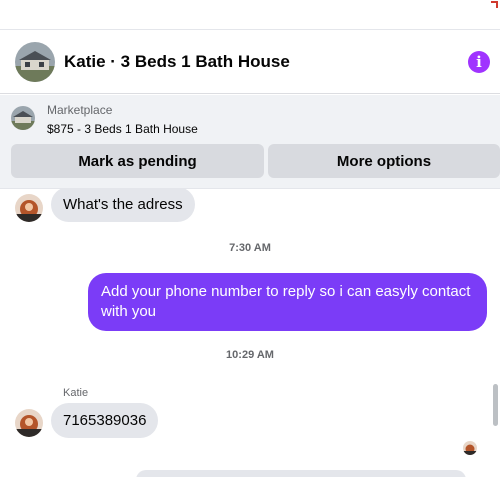 This screenshot has width=500, height=477. What do you see at coordinates (479, 62) in the screenshot?
I see `info-icon: i` at bounding box center [479, 62].